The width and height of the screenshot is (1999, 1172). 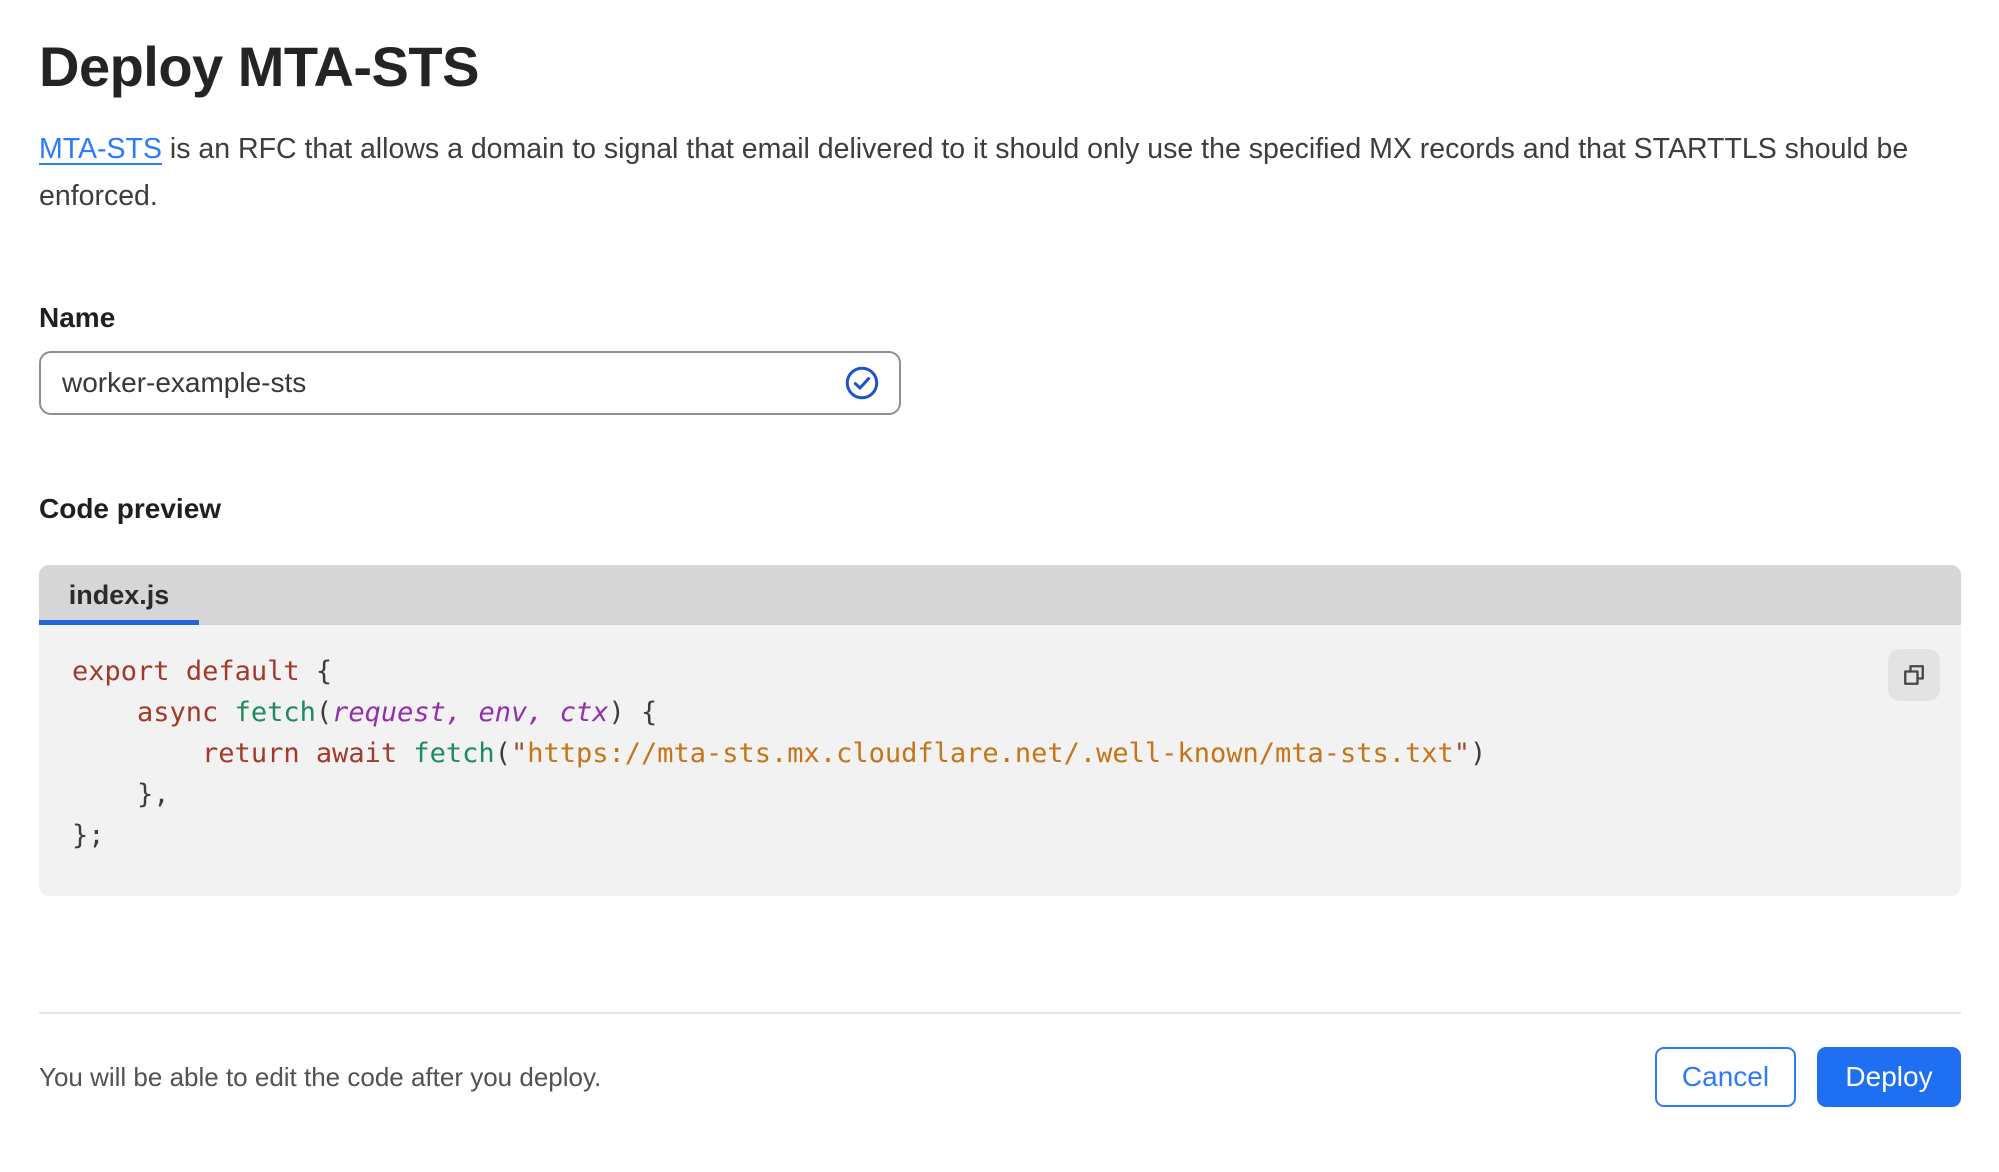 I want to click on check-circle-icon, so click(x=862, y=383).